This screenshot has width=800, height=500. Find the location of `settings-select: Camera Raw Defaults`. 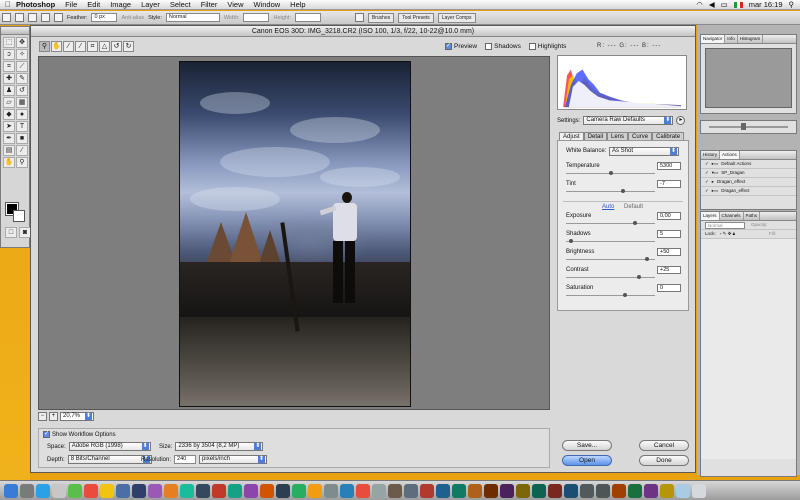

settings-select: Camera Raw Defaults is located at coordinates (628, 120).